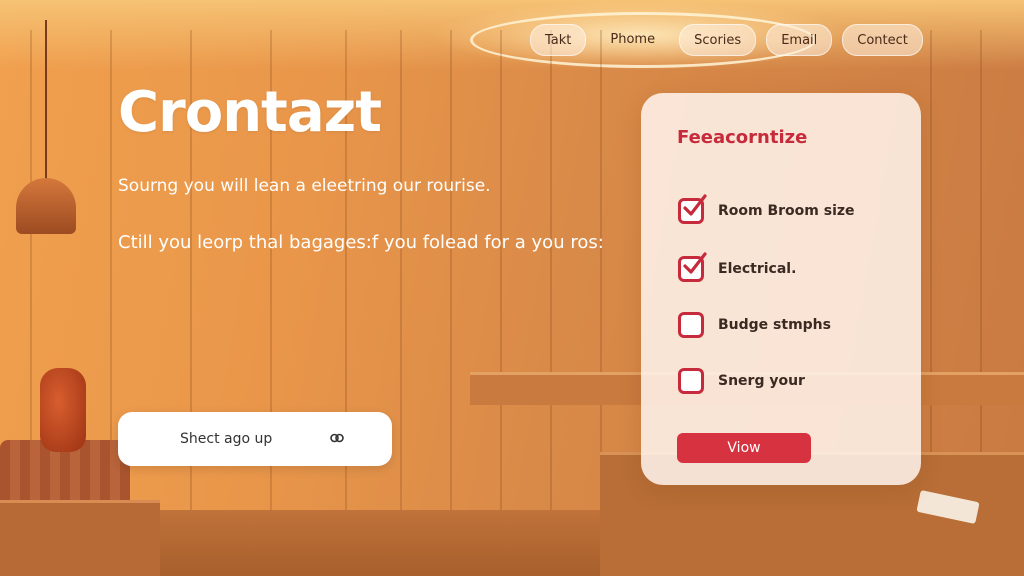 The height and width of the screenshot is (576, 1024). What do you see at coordinates (882, 40) in the screenshot?
I see `nav-item-contect: Contect` at bounding box center [882, 40].